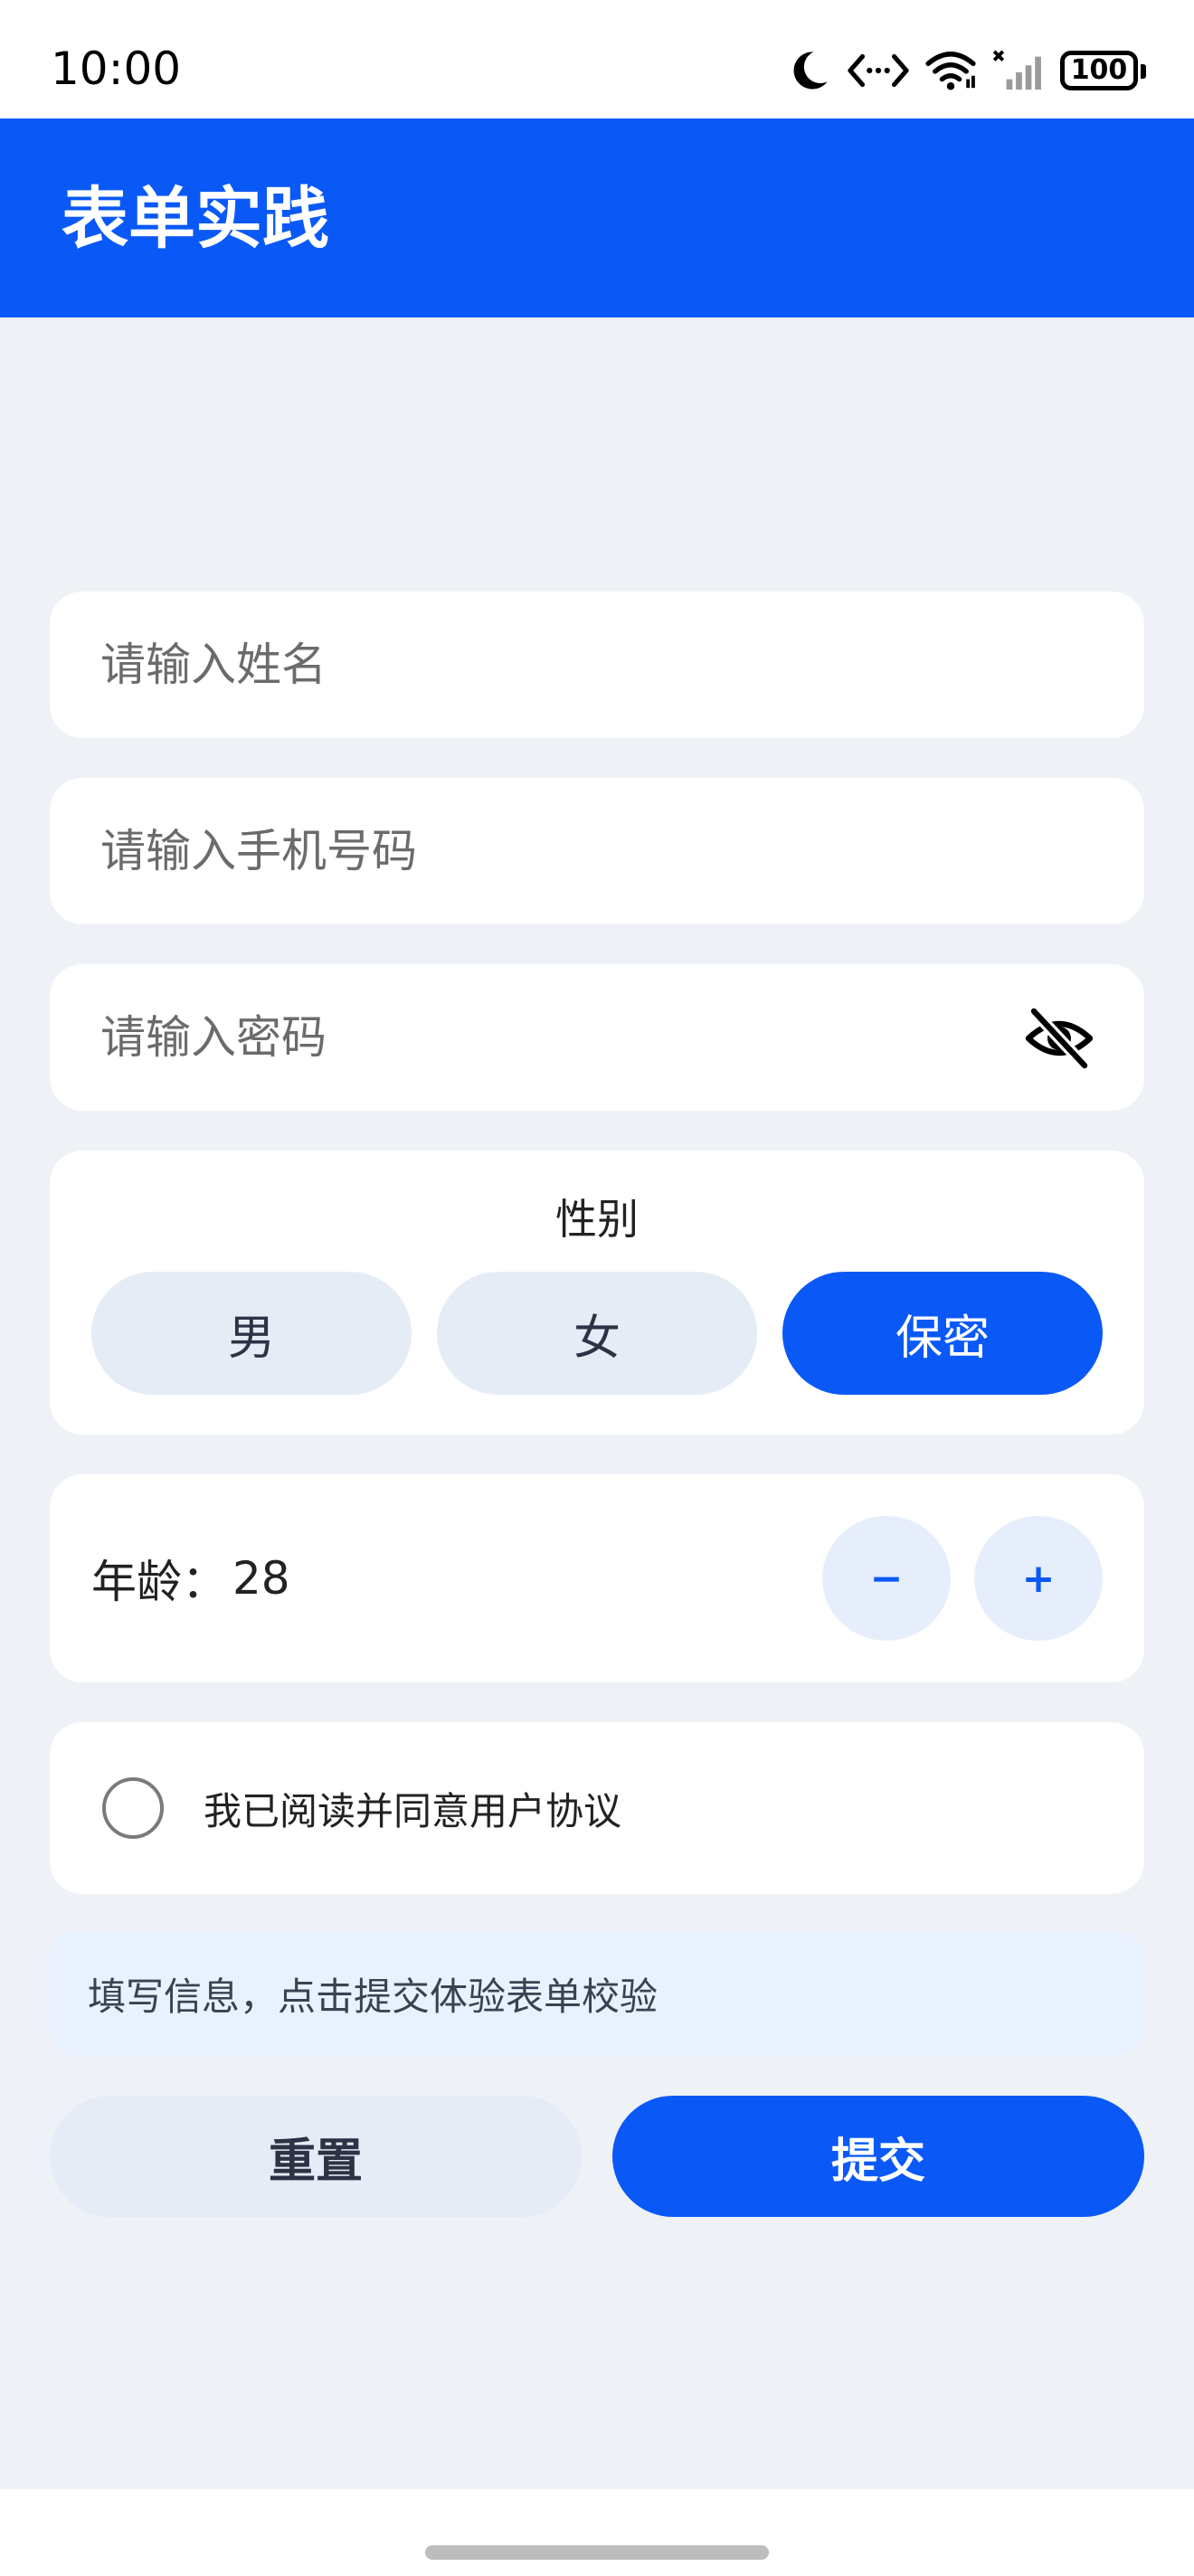  What do you see at coordinates (551, 851) in the screenshot?
I see `phone-input` at bounding box center [551, 851].